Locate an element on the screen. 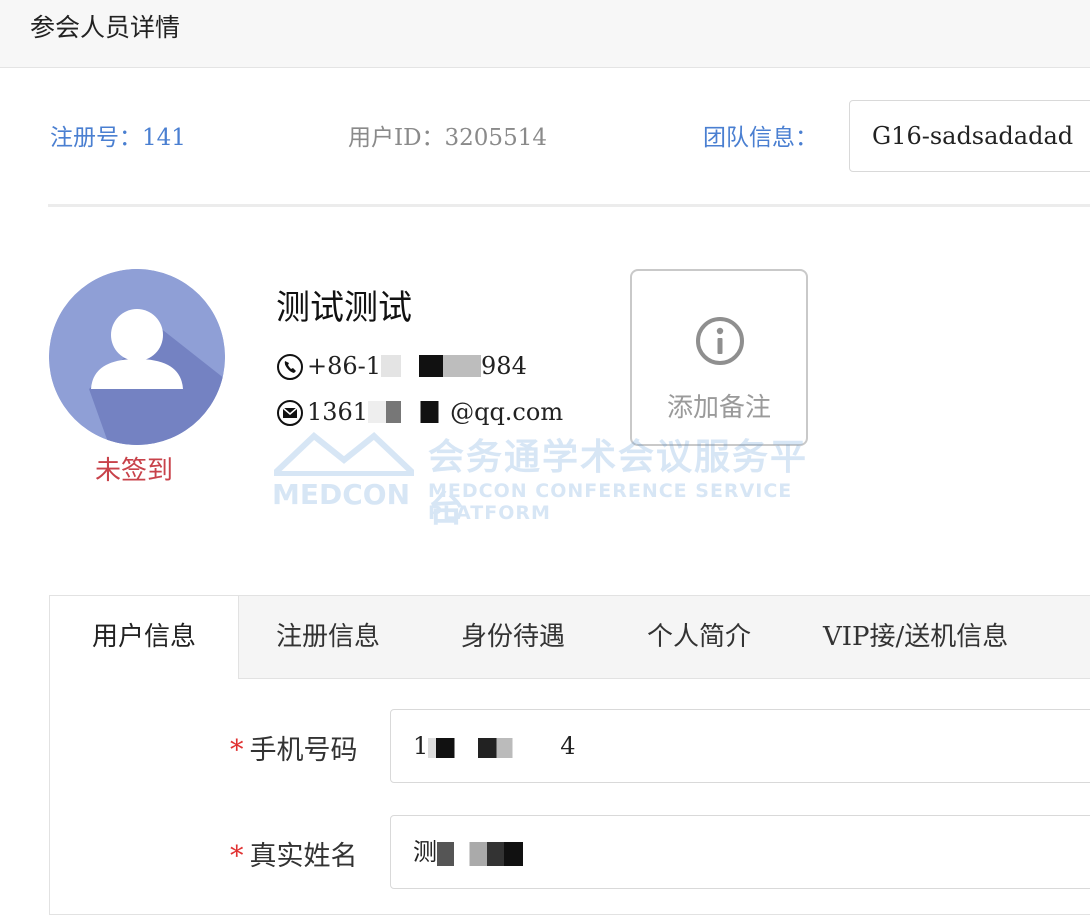 The height and width of the screenshot is (915, 1090). tab-personal-profile: 个人简介 is located at coordinates (699, 637).